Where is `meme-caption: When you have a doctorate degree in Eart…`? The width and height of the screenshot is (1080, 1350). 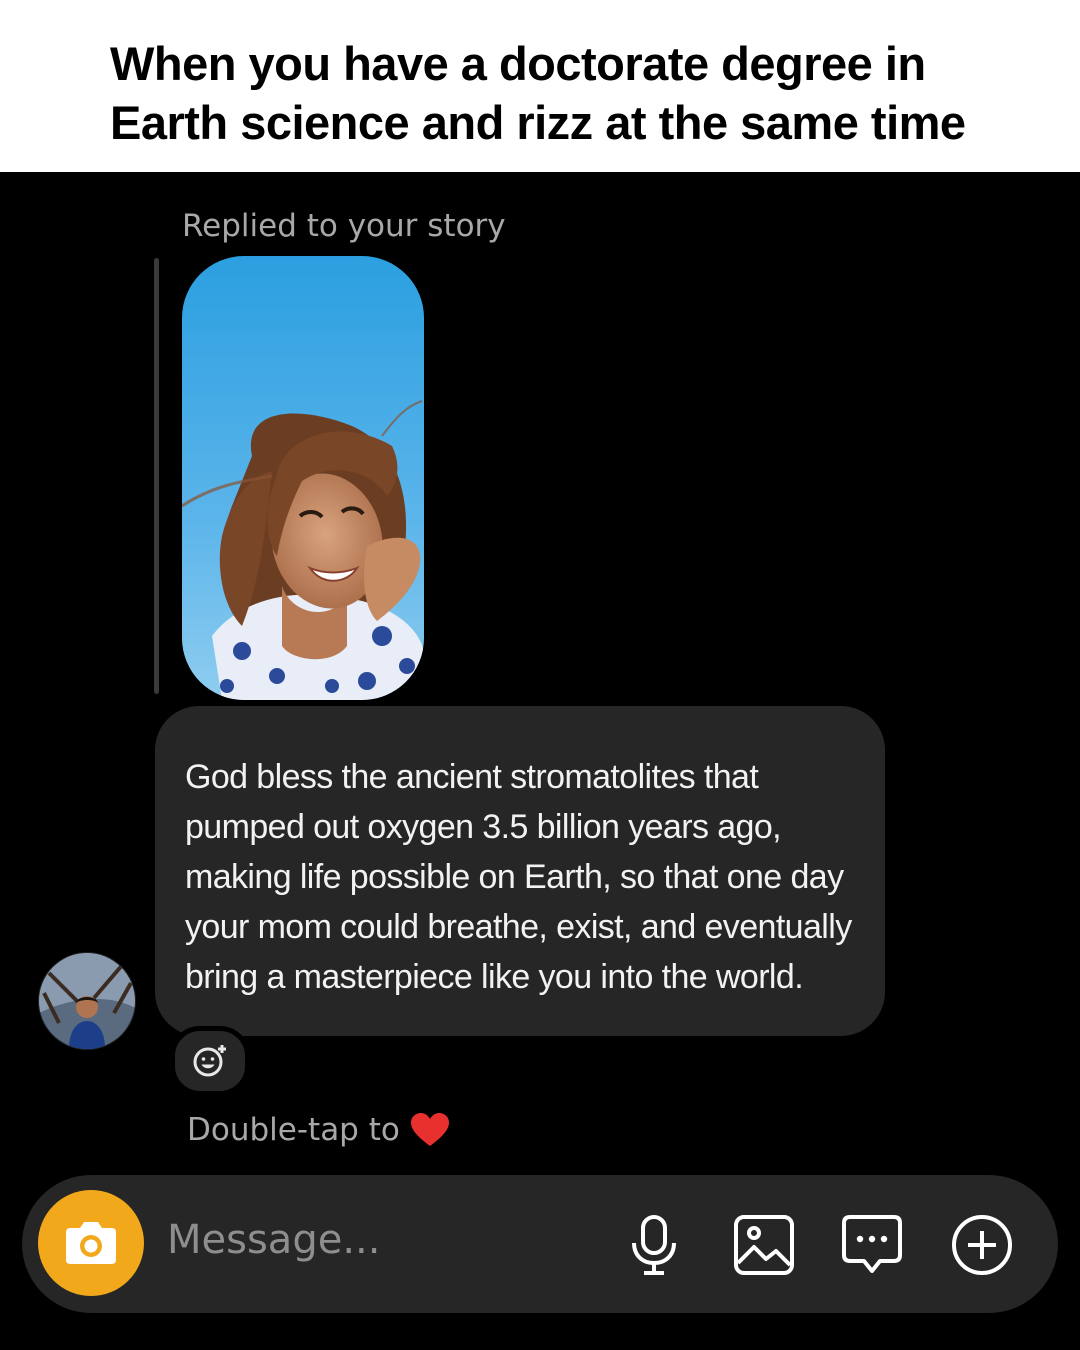 meme-caption: When you have a doctorate degree in Eart… is located at coordinates (540, 86).